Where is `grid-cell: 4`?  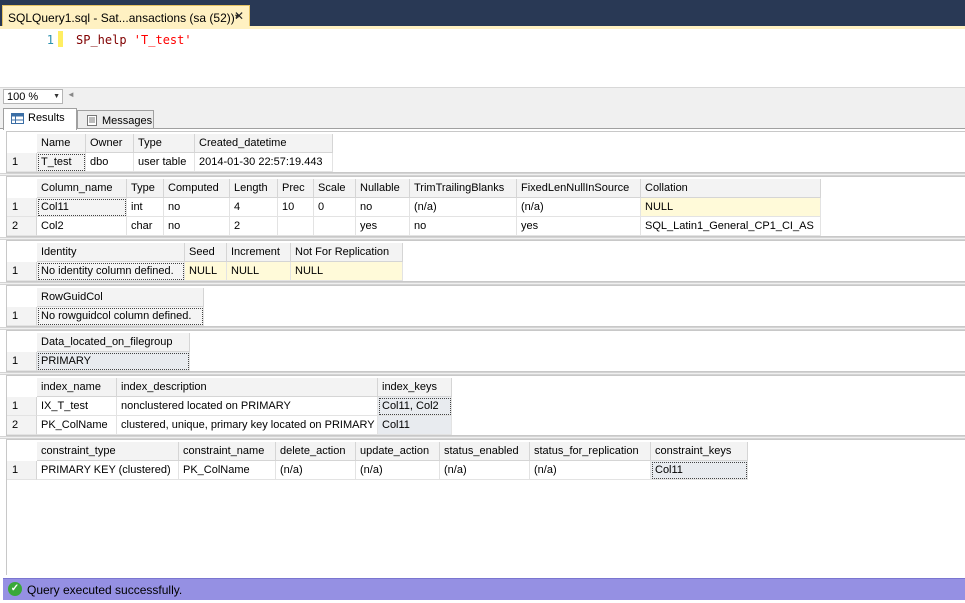
grid-cell: 4 is located at coordinates (254, 207).